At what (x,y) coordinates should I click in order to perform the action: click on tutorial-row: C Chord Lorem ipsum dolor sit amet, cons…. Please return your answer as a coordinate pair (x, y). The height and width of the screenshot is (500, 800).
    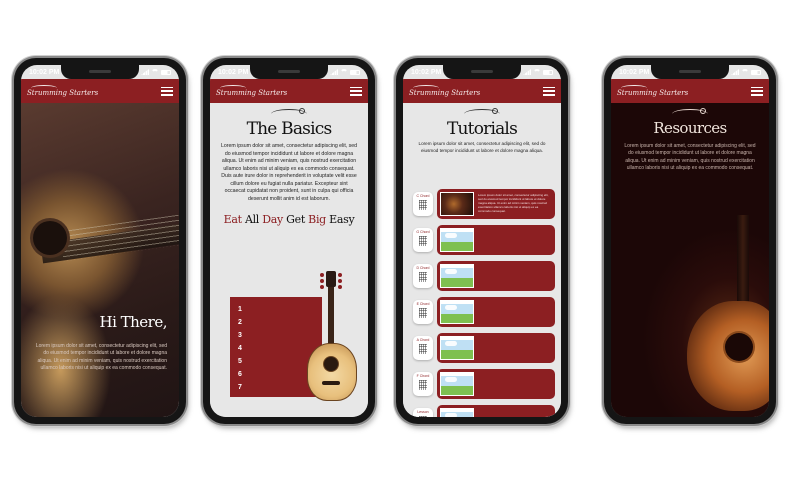
    Looking at the image, I should click on (484, 204).